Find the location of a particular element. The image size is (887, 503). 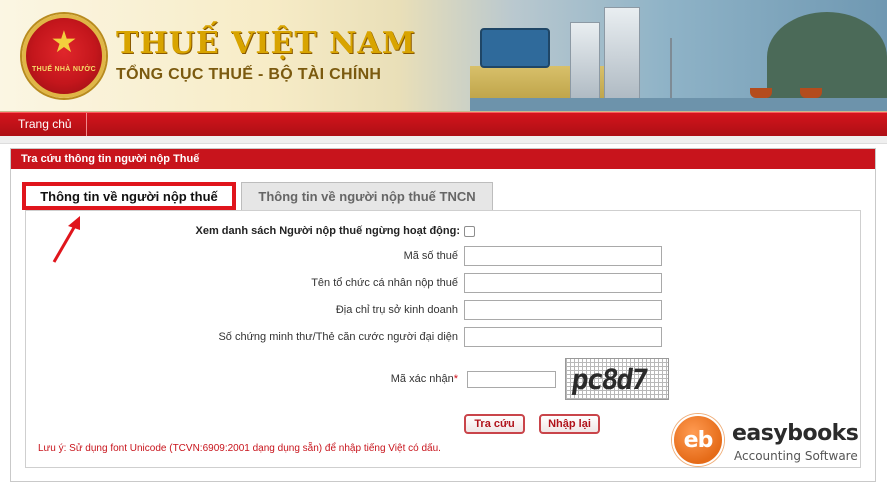

national-emblem-logo: ★ THUẾ NHÀ NƯỚC is located at coordinates (64, 56).